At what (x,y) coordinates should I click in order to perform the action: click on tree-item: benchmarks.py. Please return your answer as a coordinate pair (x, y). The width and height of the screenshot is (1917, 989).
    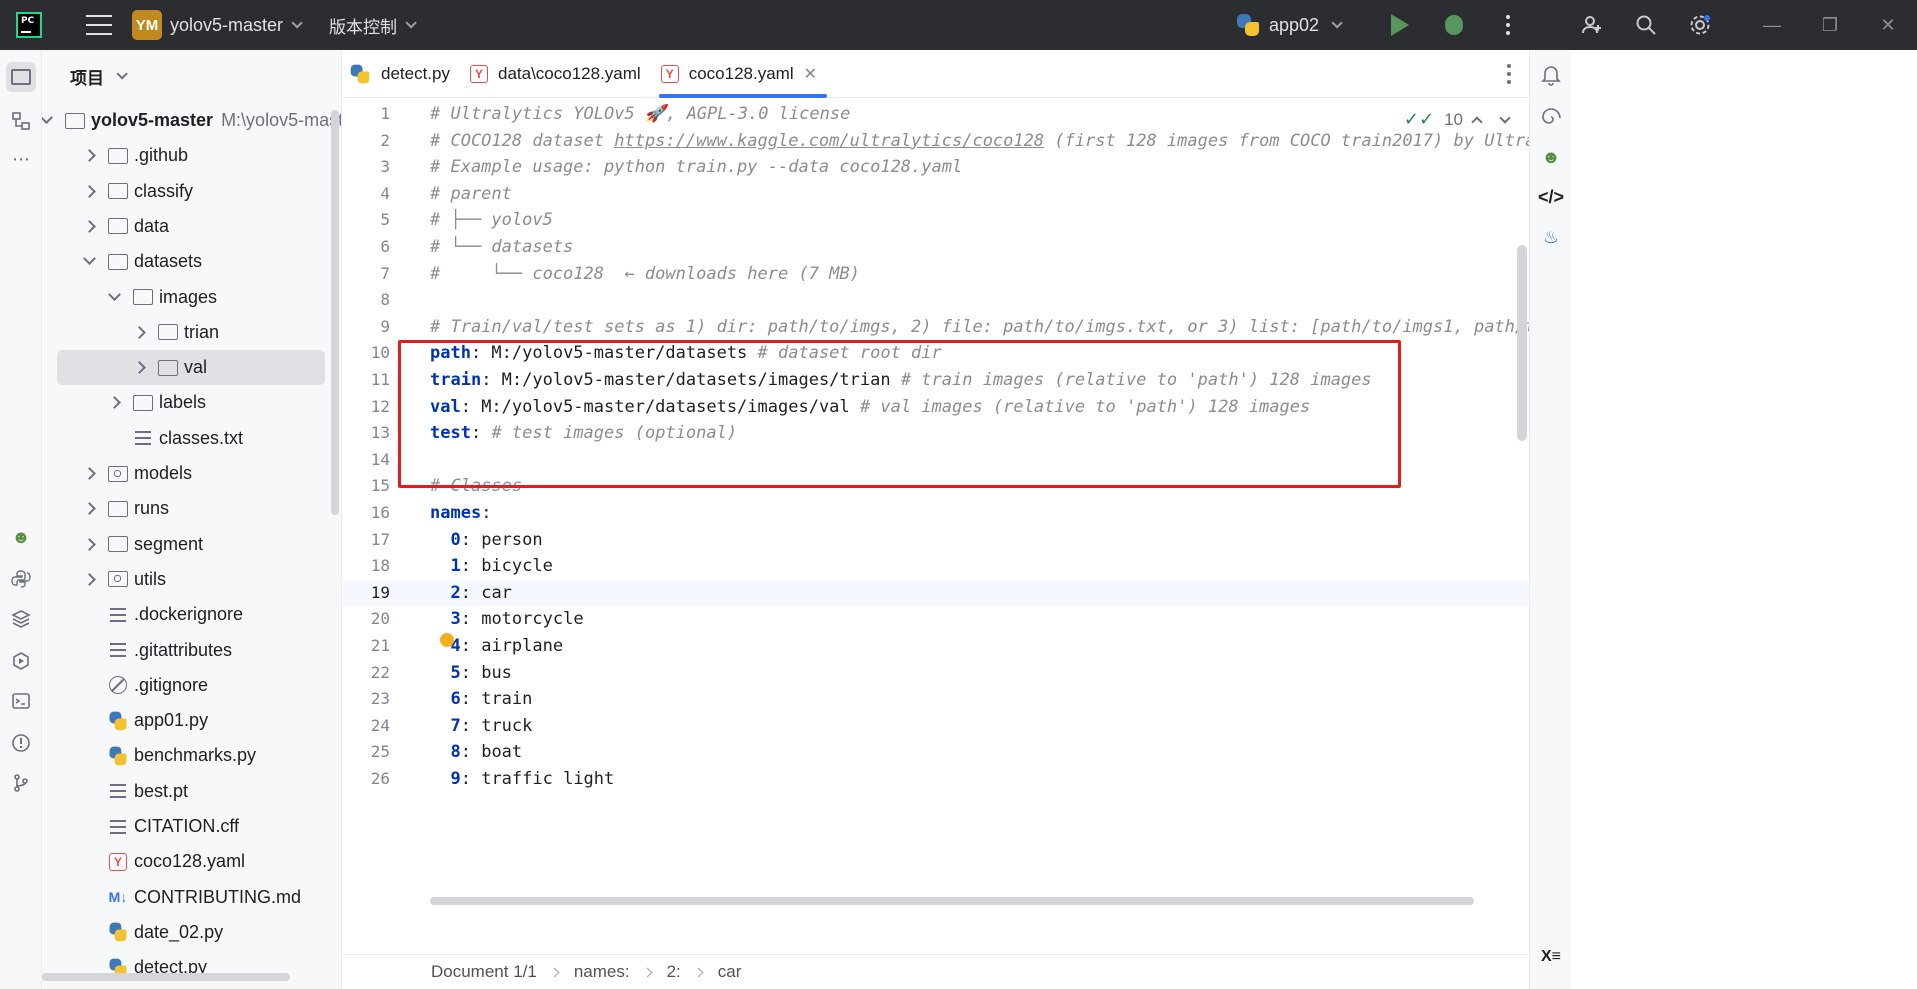
    Looking at the image, I should click on (190, 755).